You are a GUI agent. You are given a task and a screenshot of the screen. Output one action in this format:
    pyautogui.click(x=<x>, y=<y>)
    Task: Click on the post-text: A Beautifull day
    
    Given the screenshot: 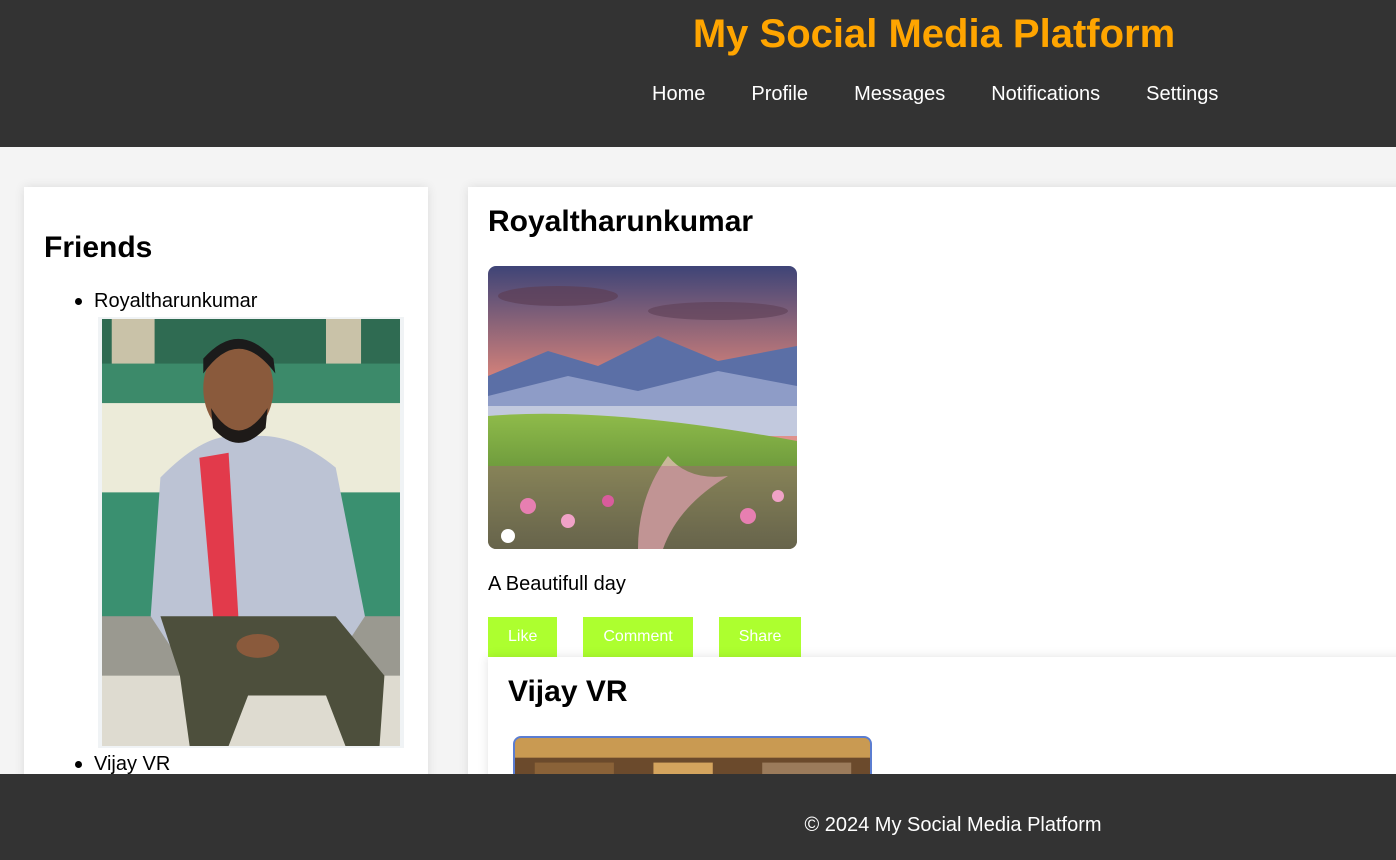 What is the action you would take?
    pyautogui.click(x=557, y=584)
    